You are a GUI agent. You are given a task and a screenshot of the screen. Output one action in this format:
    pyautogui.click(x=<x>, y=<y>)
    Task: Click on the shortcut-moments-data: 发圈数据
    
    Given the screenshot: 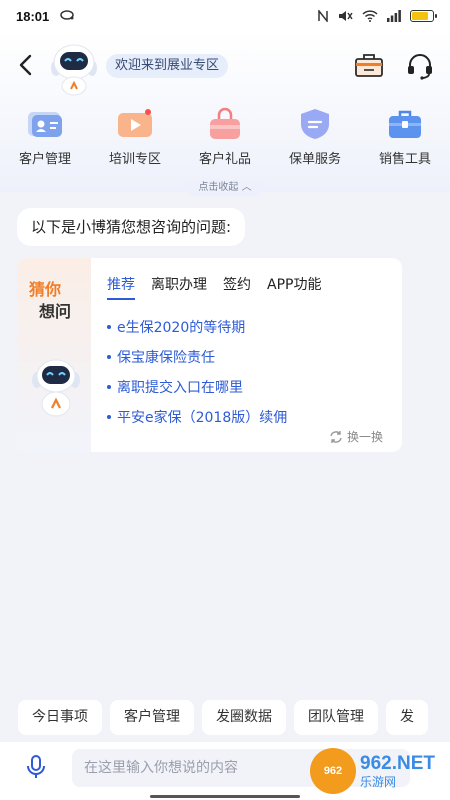 What is the action you would take?
    pyautogui.click(x=244, y=717)
    